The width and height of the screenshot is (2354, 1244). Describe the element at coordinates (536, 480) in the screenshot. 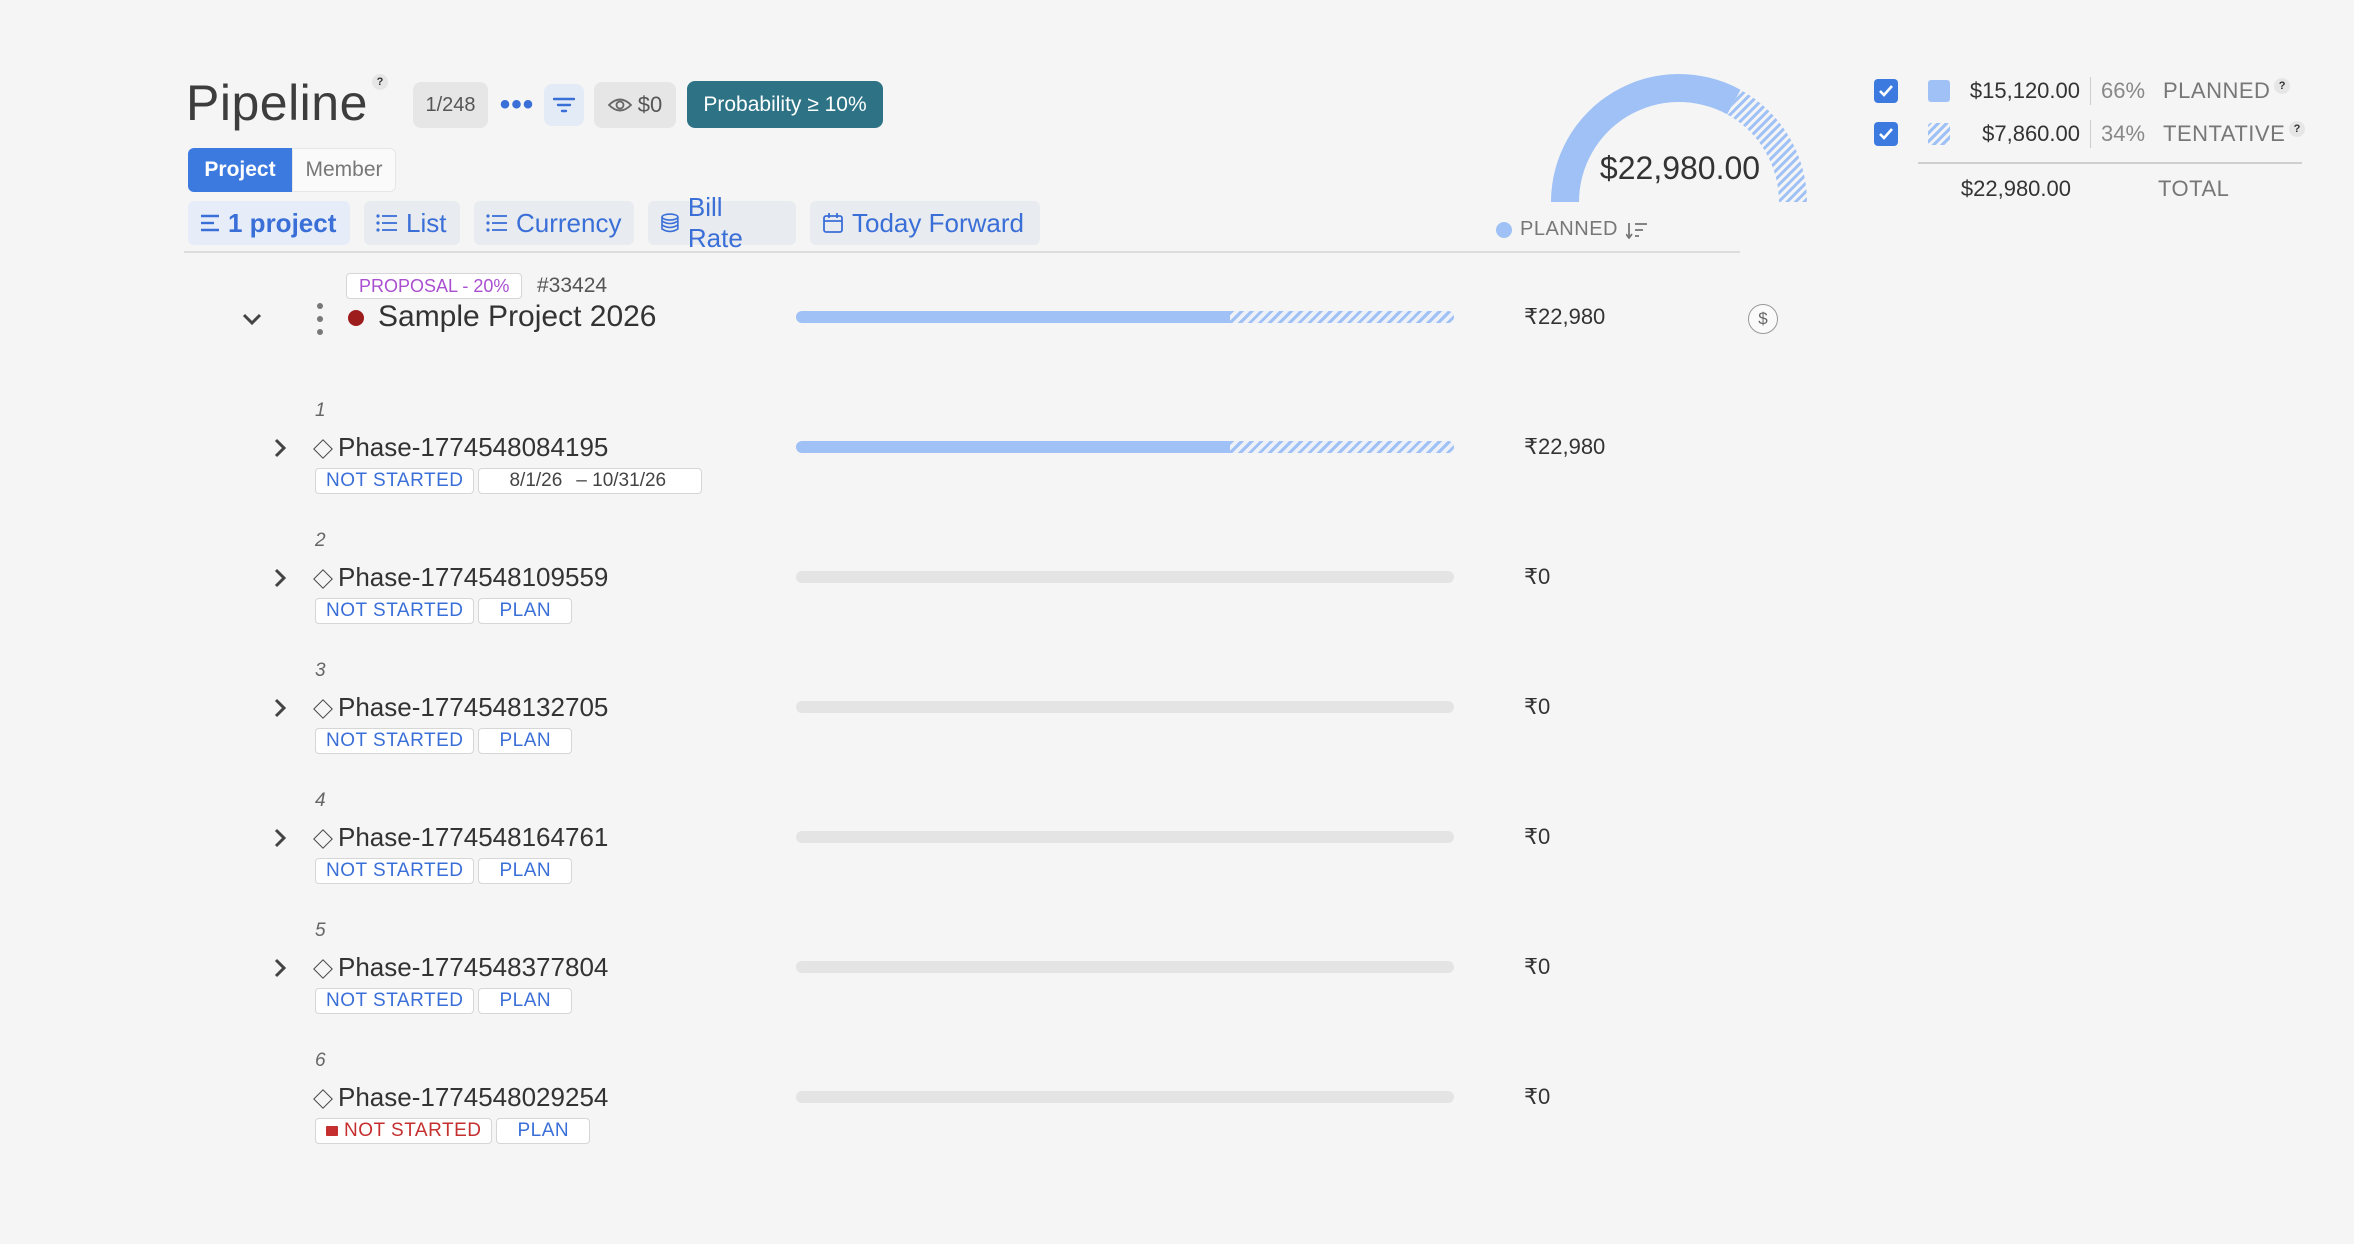

I see `phase-date-start: 8/1/26` at that location.